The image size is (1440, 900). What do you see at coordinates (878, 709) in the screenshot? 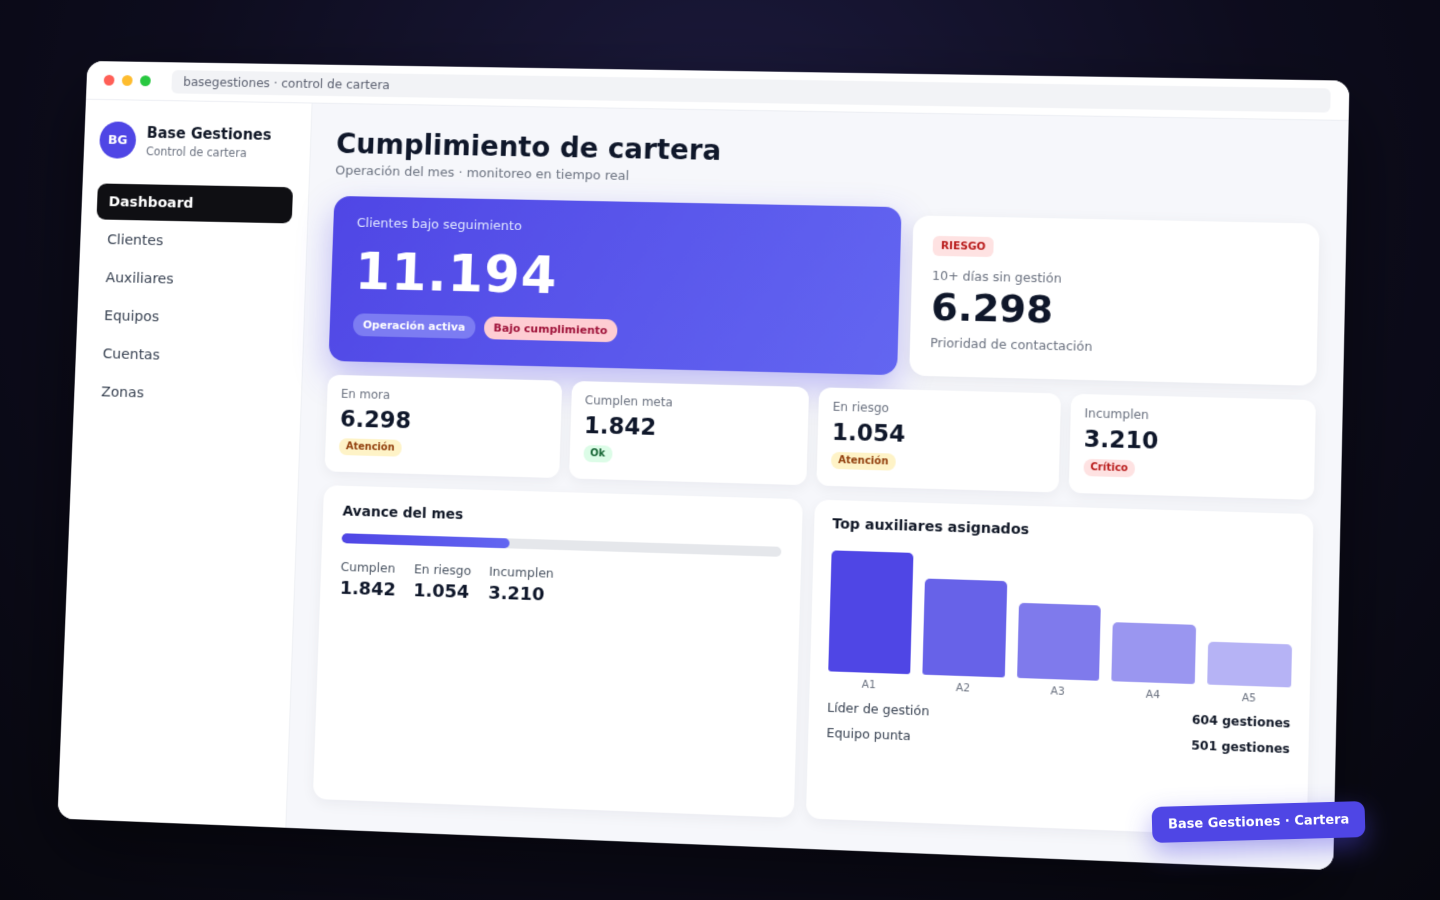
I see `leader-label: Líder de gestión` at bounding box center [878, 709].